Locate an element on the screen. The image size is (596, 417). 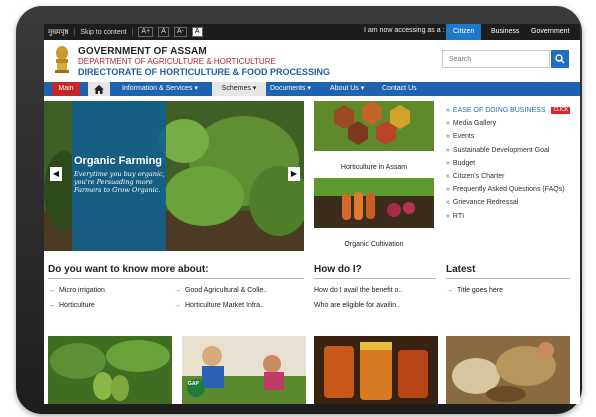
link-media-gallery: » Media Gallery is located at coordinates (510, 123).